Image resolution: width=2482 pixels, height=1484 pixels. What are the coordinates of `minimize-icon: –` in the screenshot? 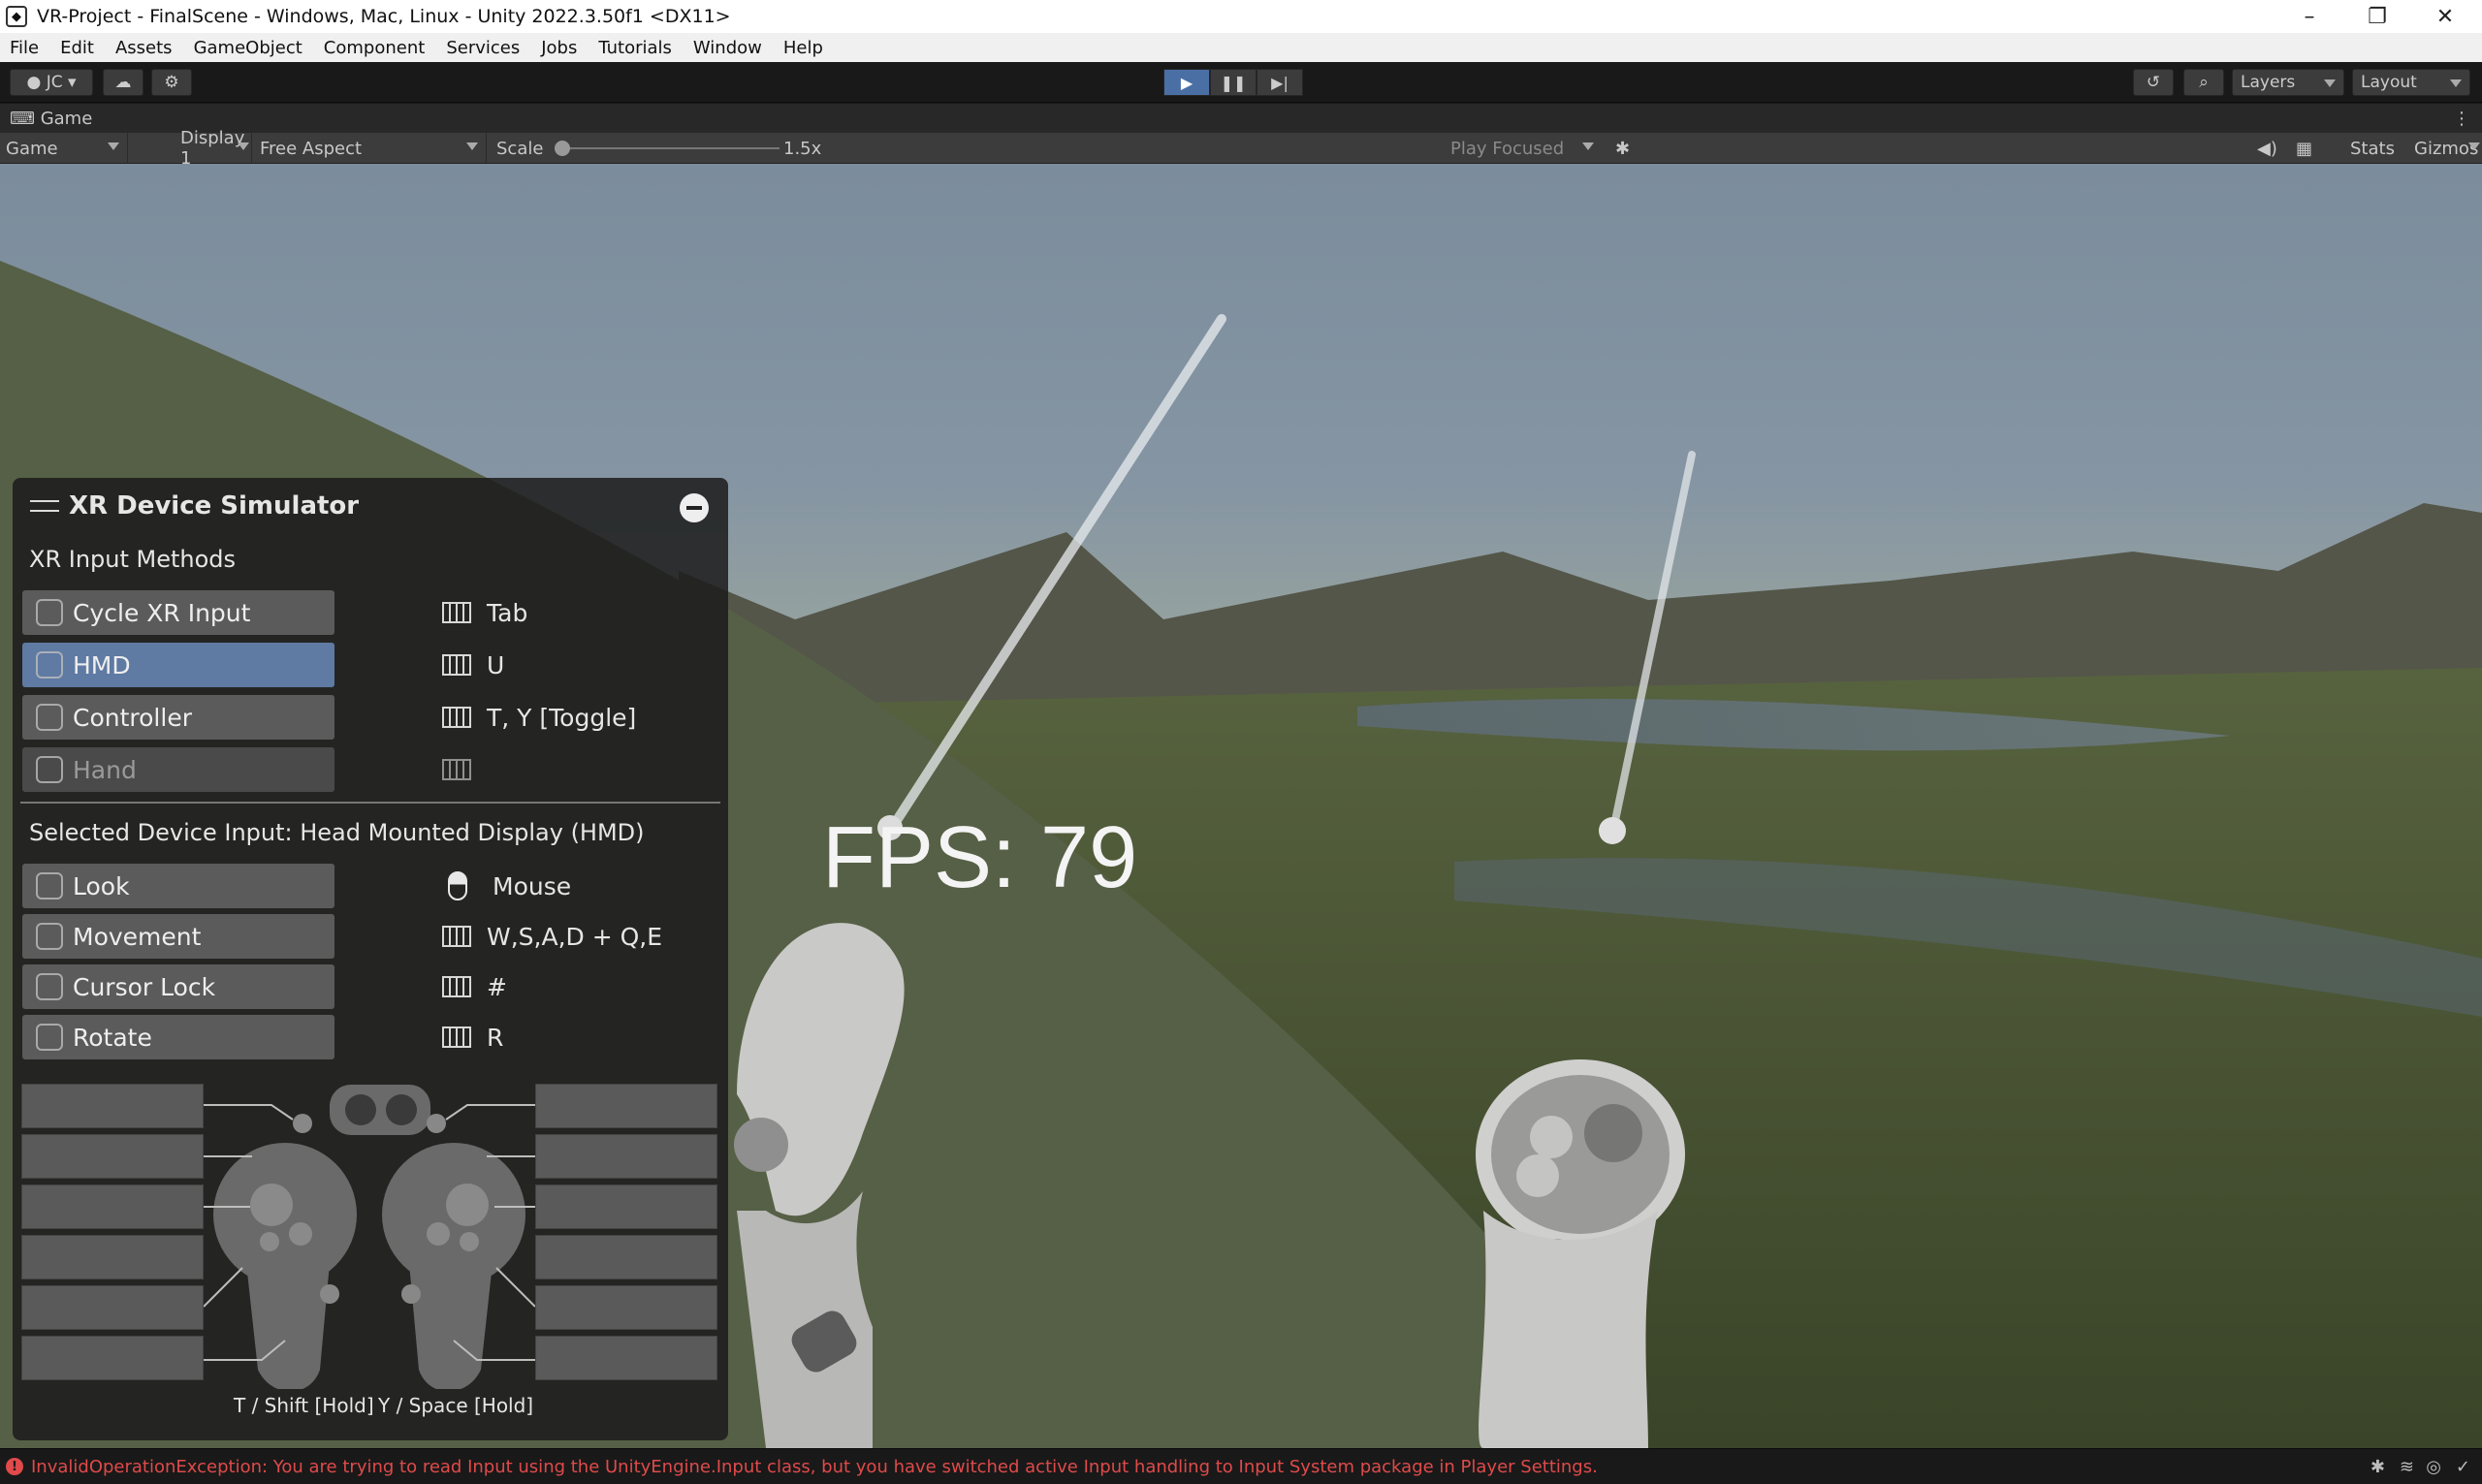 It's located at (2309, 16).